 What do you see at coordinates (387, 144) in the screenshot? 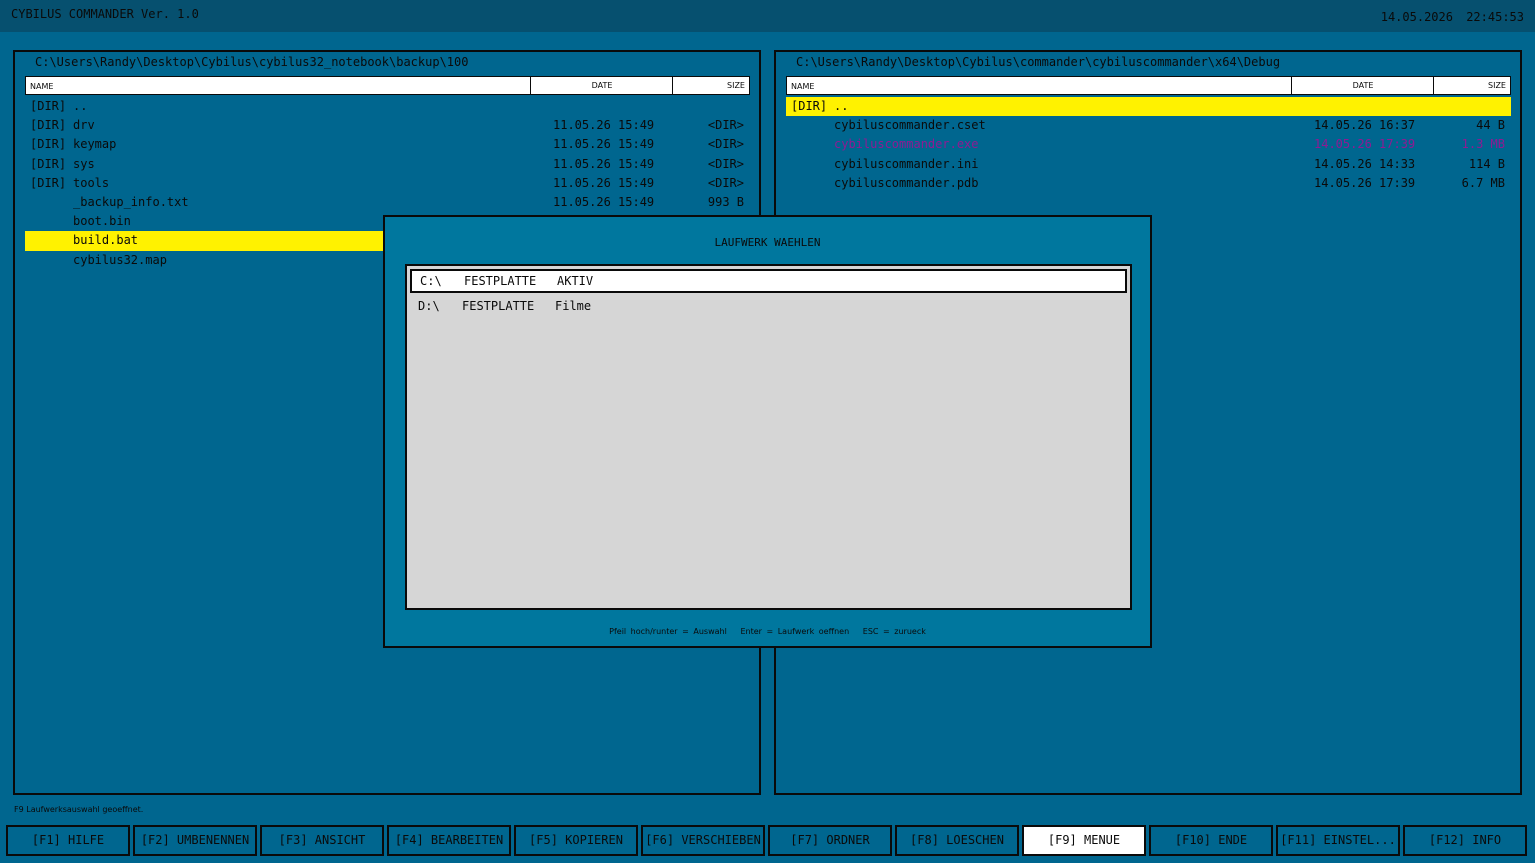
I see `file-row: [DIR] keymap 11.05.26 15:49 <DIR>` at bounding box center [387, 144].